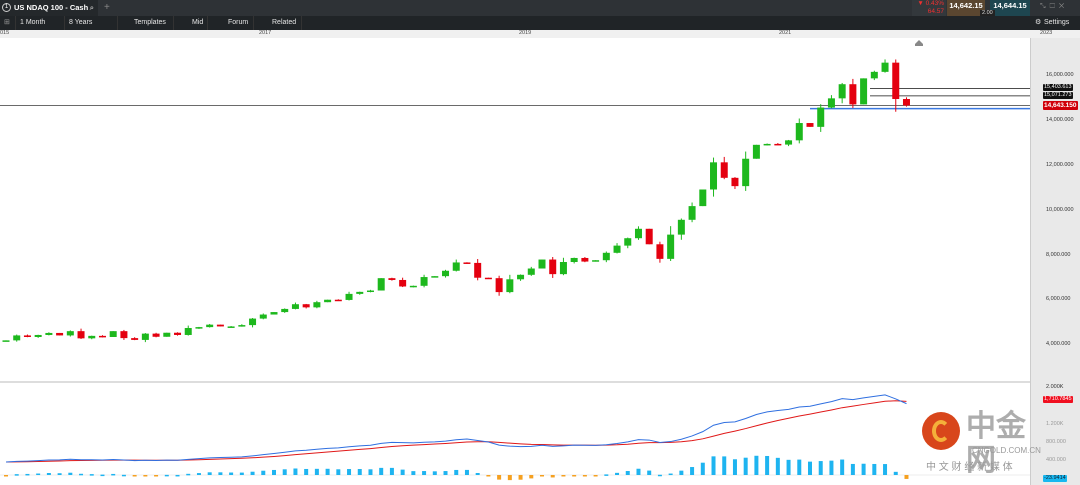  I want to click on indicator-tick: 1.200K, so click(1055, 424).